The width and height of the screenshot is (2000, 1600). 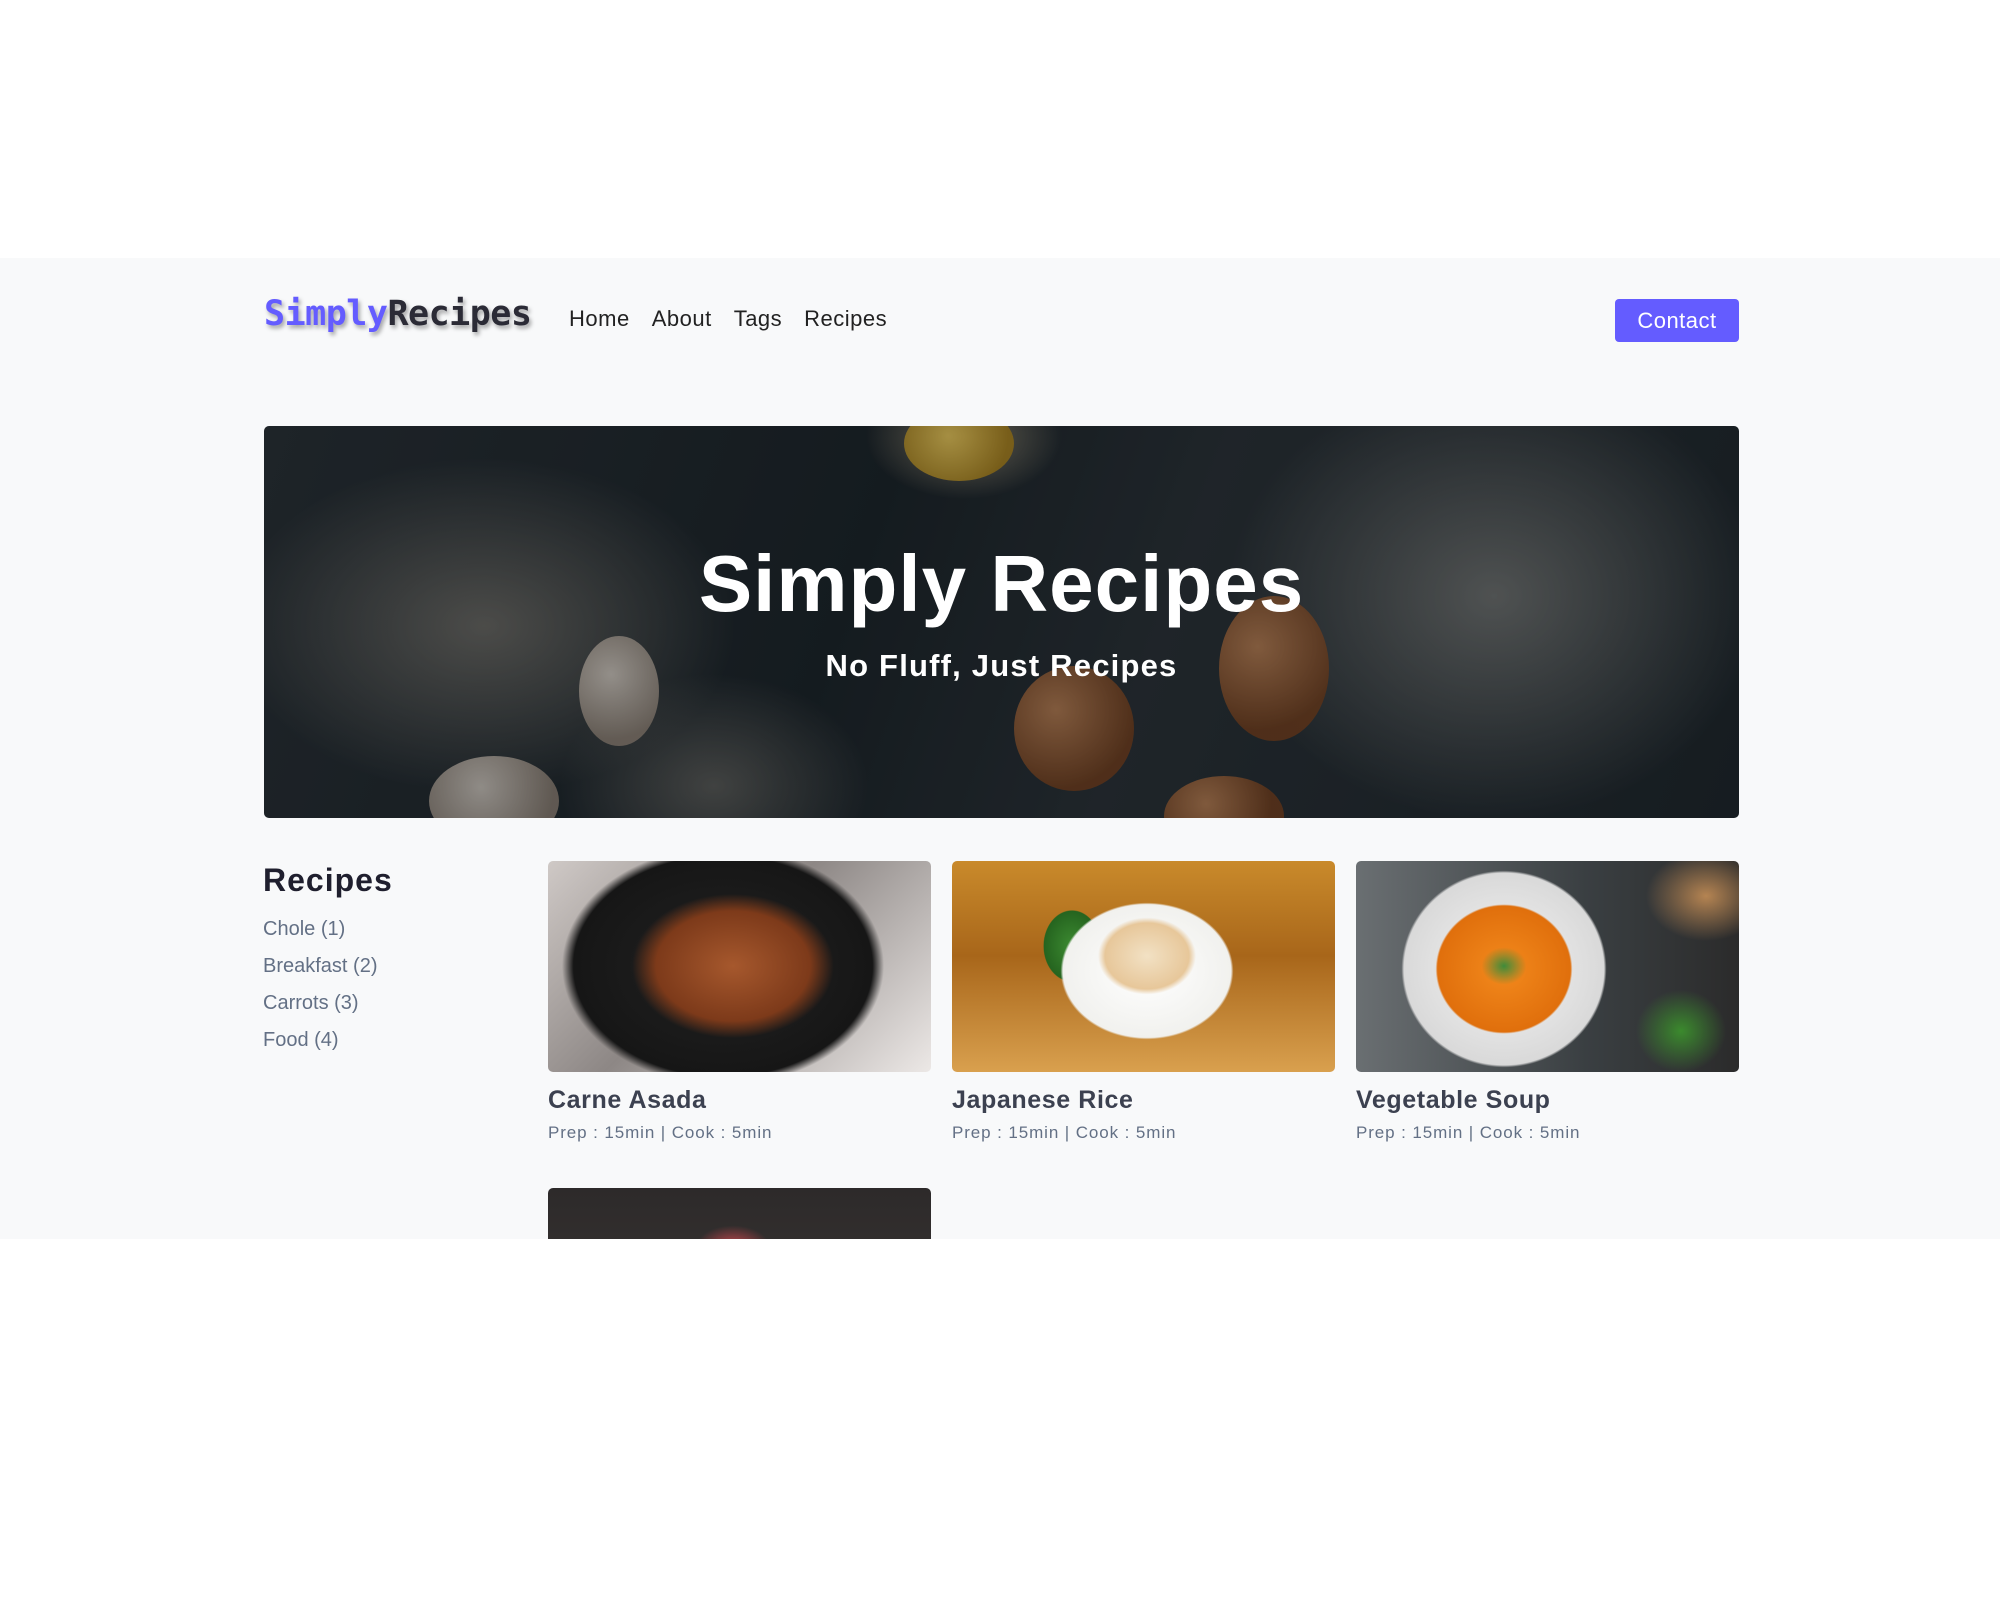 I want to click on hero-subtitle: No Fluff, Just Recipes, so click(x=1001, y=665).